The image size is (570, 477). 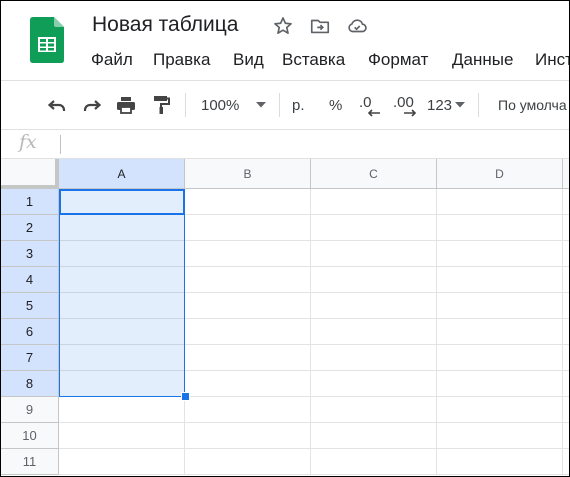 What do you see at coordinates (374, 462) in the screenshot?
I see `cell-c11` at bounding box center [374, 462].